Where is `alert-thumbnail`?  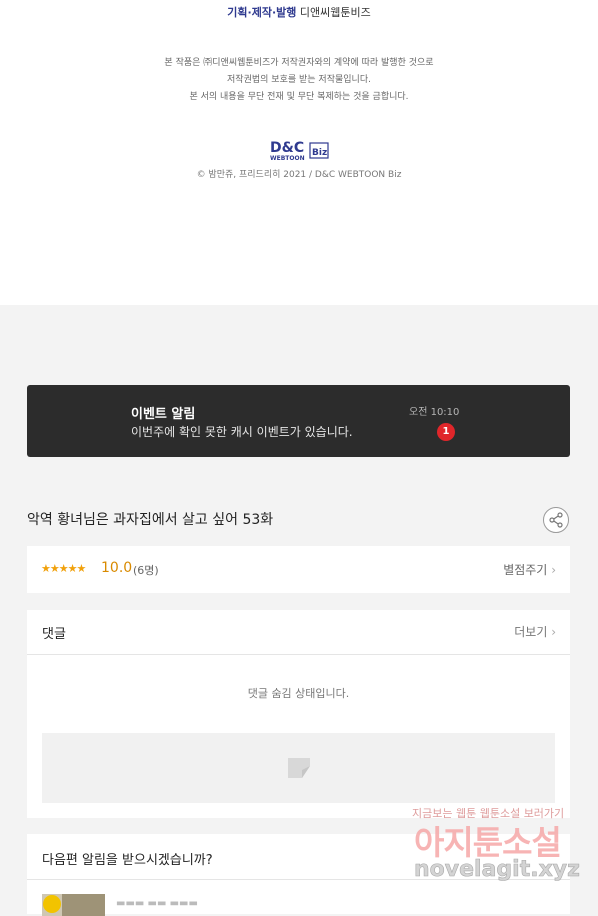
alert-thumbnail is located at coordinates (73, 905).